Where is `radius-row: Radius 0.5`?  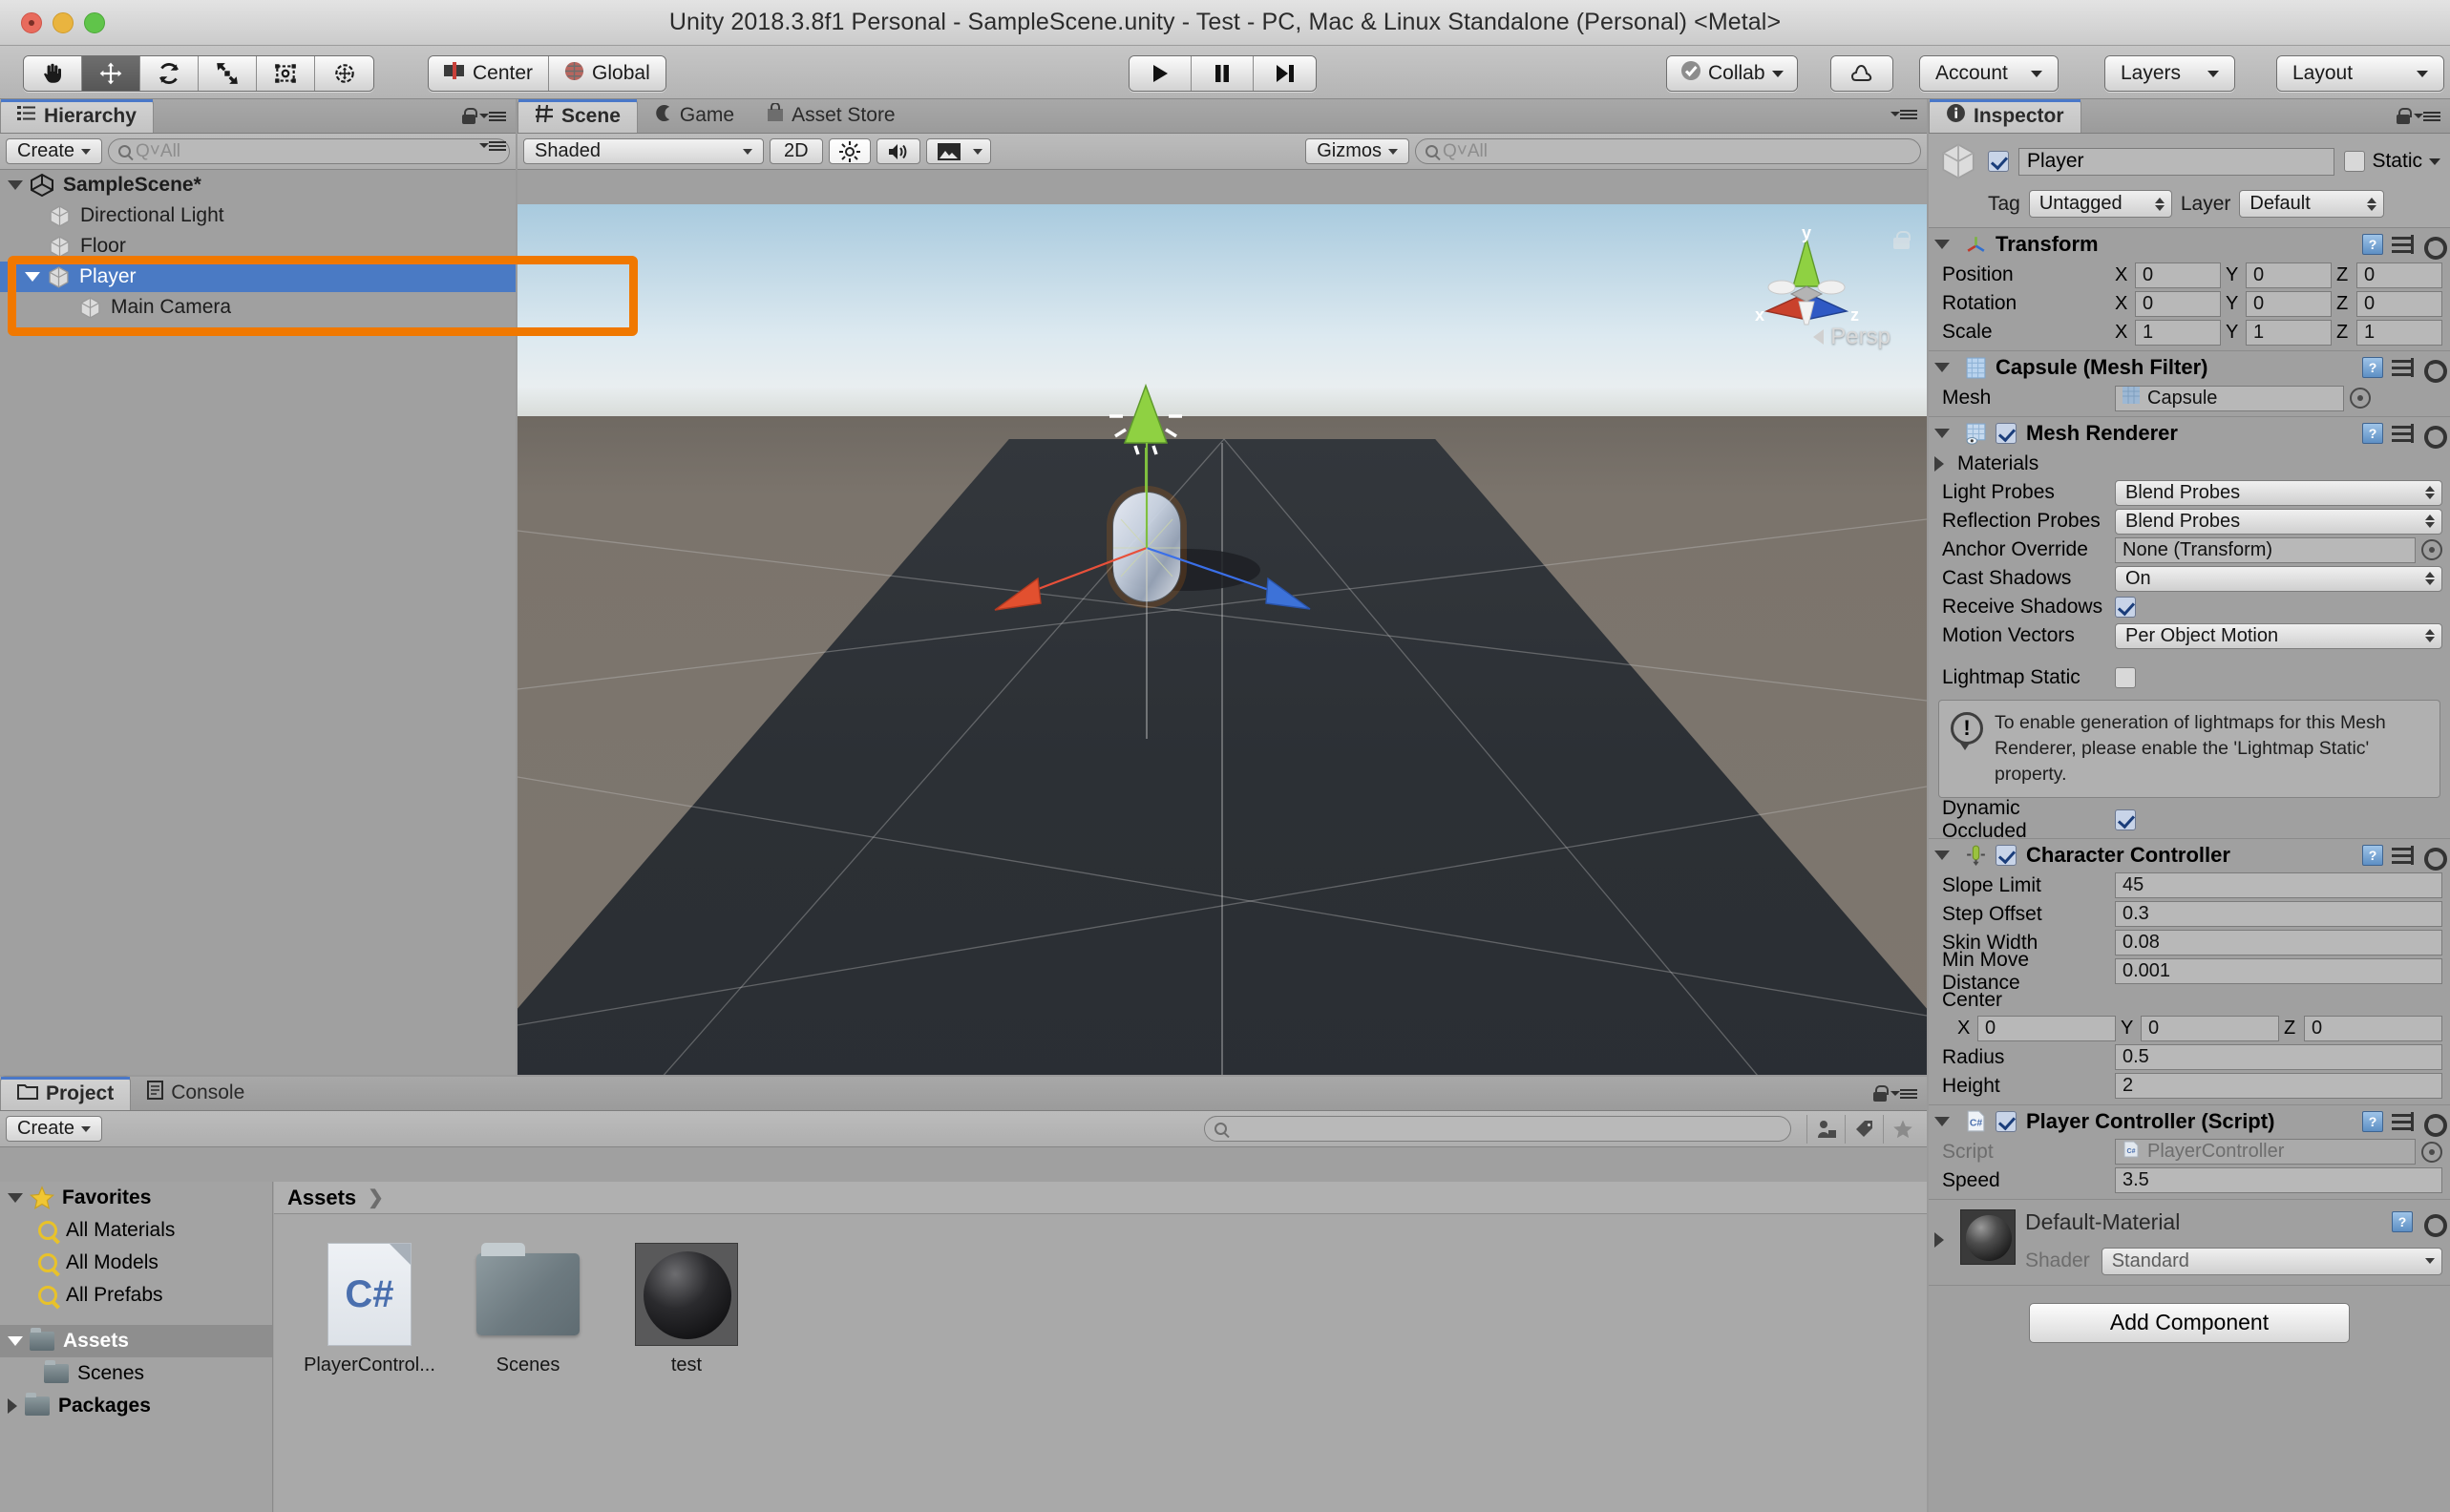 radius-row: Radius 0.5 is located at coordinates (2189, 1057).